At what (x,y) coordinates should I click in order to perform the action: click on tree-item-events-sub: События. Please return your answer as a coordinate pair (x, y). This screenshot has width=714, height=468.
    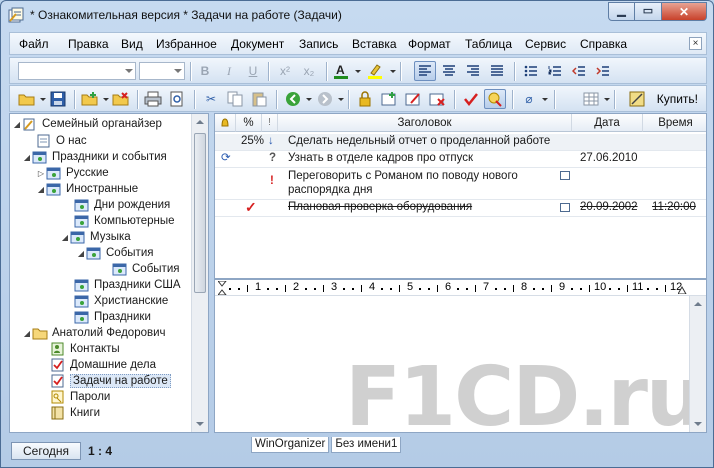
    Looking at the image, I should click on (145, 269).